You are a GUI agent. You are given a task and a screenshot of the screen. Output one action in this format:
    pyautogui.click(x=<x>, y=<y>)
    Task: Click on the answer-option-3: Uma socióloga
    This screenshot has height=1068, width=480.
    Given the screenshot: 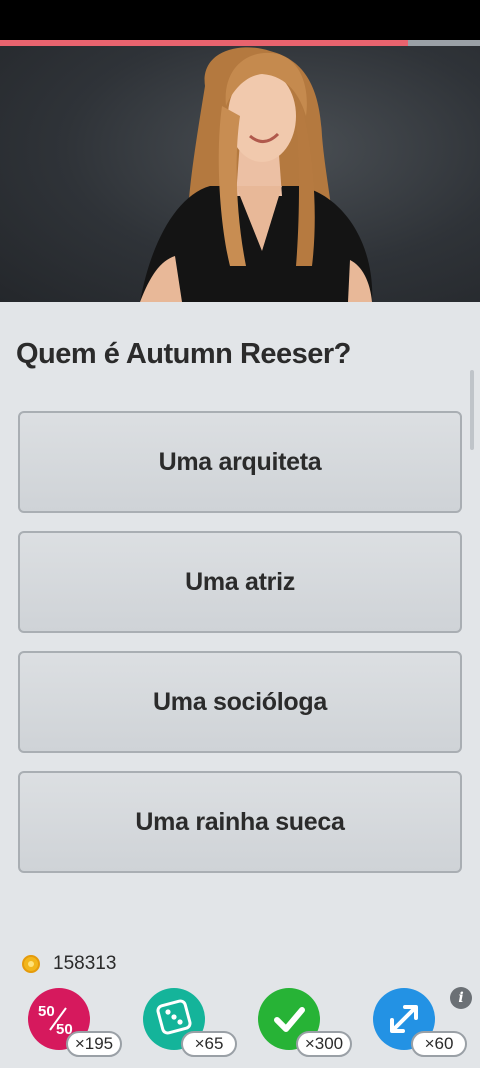 What is the action you would take?
    pyautogui.click(x=240, y=702)
    